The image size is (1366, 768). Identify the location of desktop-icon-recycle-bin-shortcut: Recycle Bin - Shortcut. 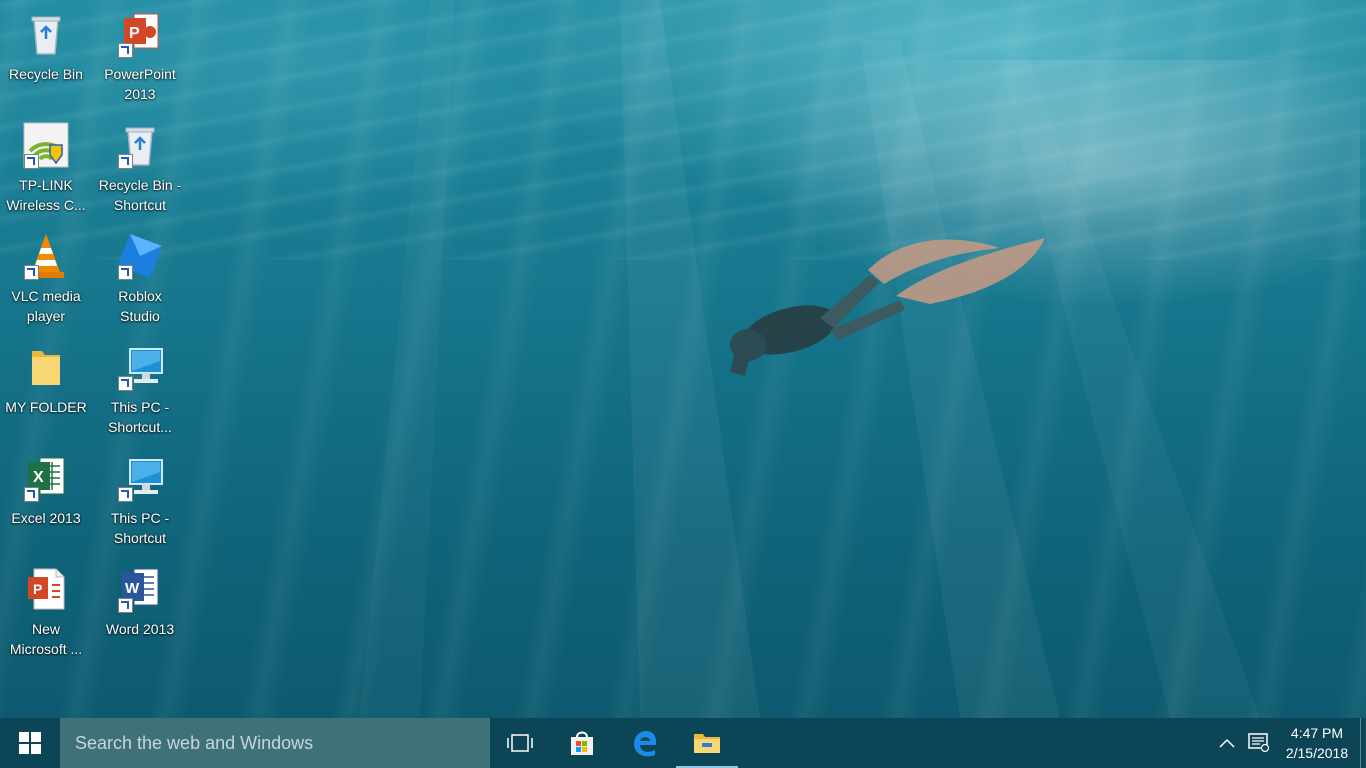
(140, 165).